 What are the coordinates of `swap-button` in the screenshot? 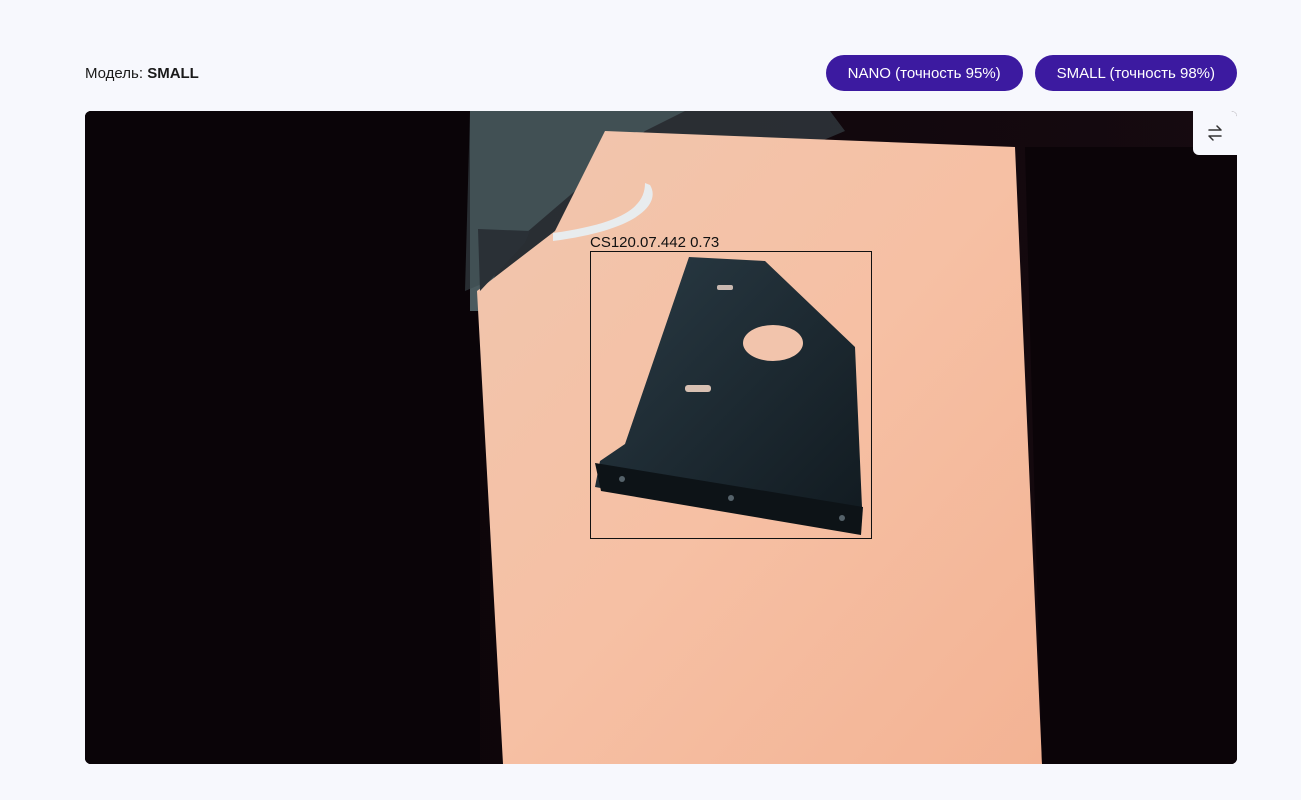 It's located at (1215, 133).